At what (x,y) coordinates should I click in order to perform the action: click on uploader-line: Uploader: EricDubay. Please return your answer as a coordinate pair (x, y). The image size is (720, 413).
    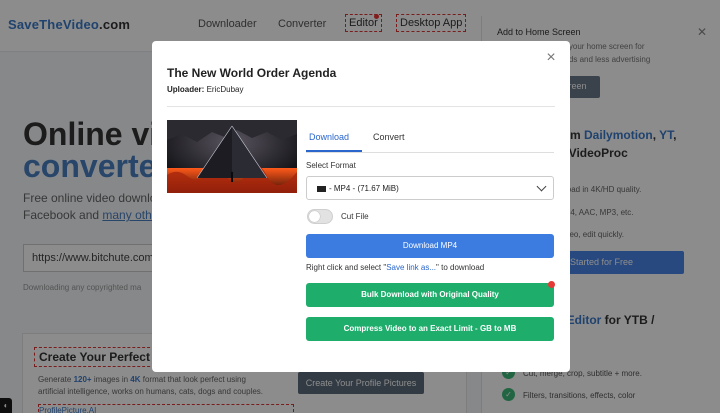
    Looking at the image, I should click on (205, 89).